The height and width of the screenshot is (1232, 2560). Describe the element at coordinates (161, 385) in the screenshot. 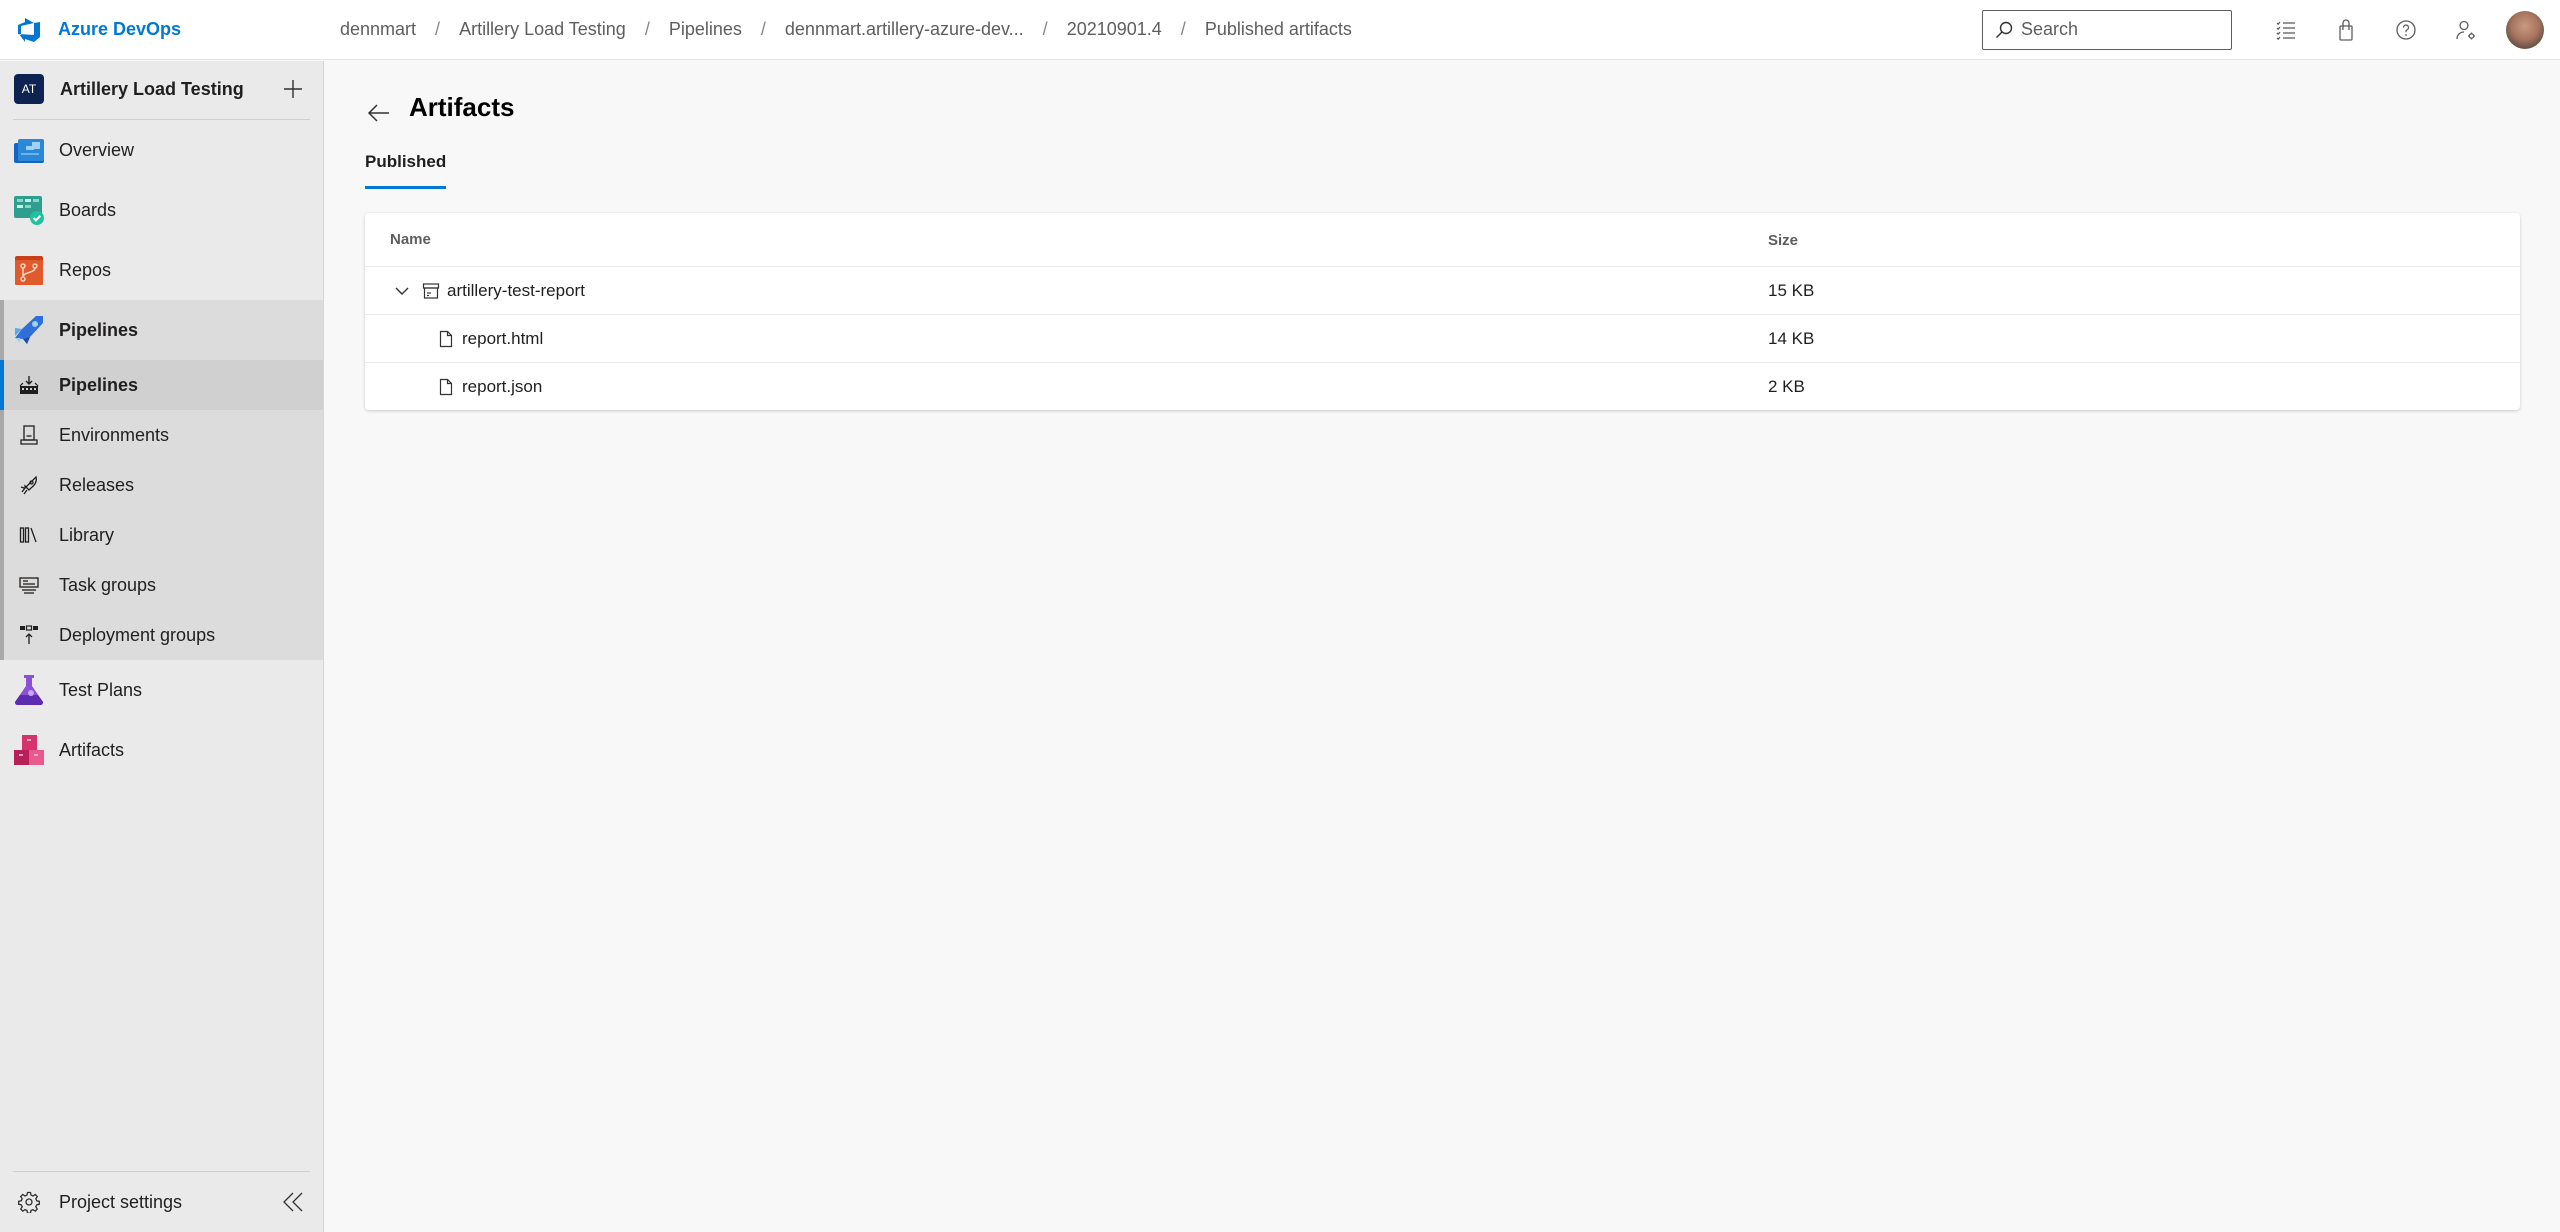

I see `sidebar-subitem-pipelines: Pipelines` at that location.